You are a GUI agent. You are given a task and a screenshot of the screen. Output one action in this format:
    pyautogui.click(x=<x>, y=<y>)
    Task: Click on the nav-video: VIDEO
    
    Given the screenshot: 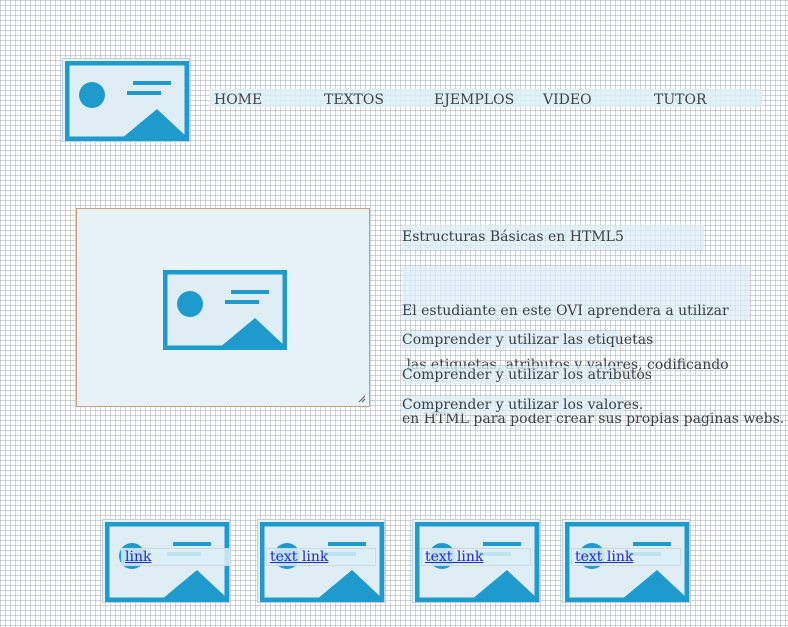 What is the action you would take?
    pyautogui.click(x=567, y=100)
    